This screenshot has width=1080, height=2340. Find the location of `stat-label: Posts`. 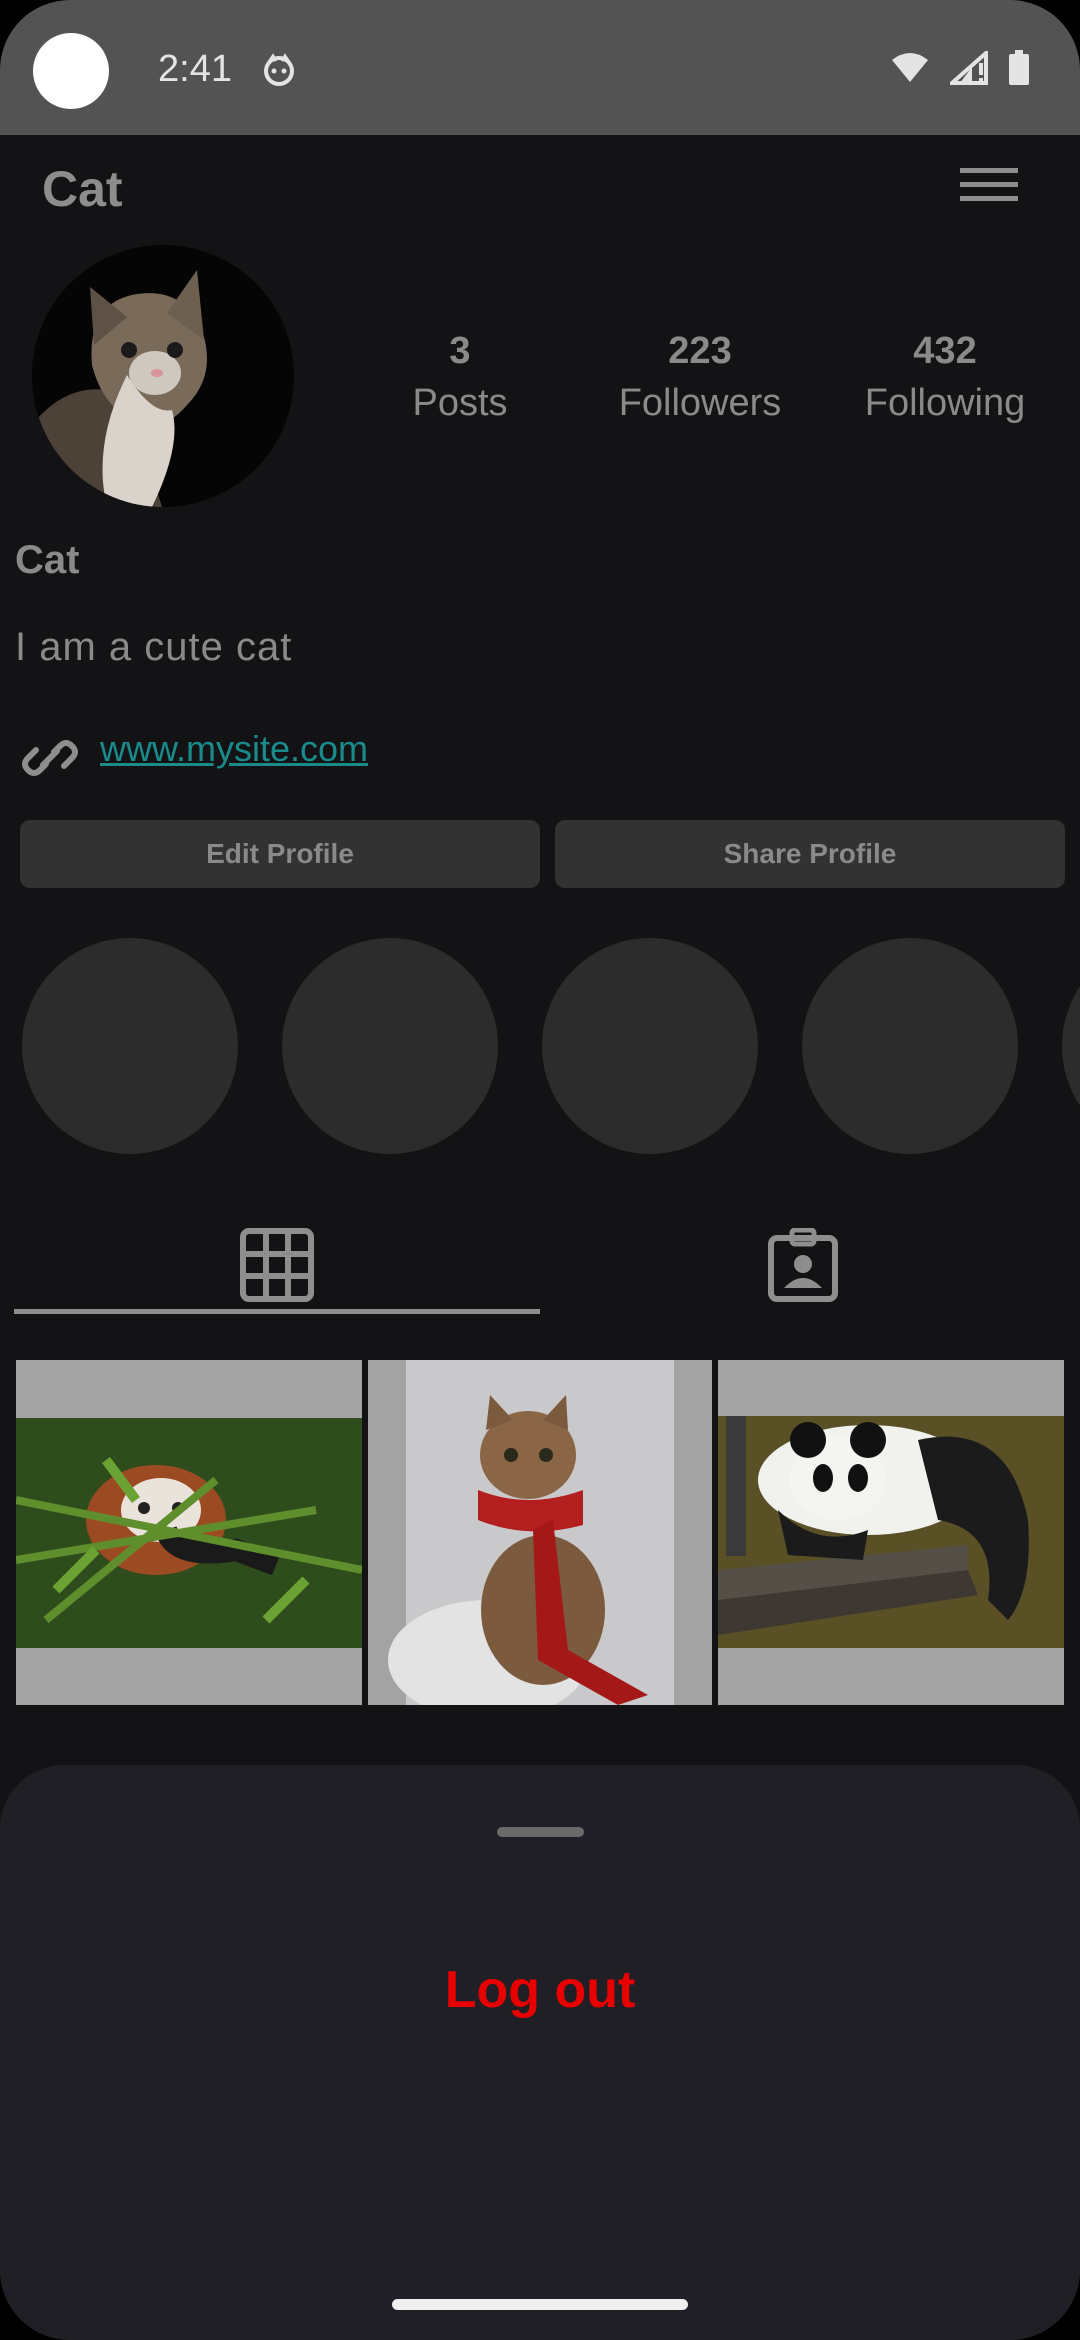

stat-label: Posts is located at coordinates (460, 403).